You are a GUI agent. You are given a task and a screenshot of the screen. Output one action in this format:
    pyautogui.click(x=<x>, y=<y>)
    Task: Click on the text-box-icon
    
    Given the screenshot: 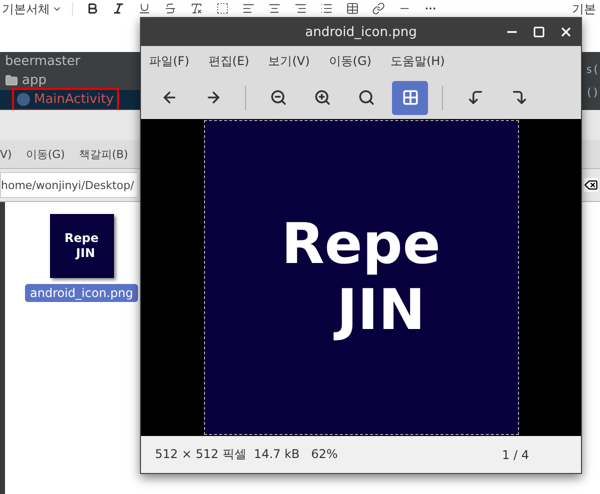 What is the action you would take?
    pyautogui.click(x=222, y=8)
    